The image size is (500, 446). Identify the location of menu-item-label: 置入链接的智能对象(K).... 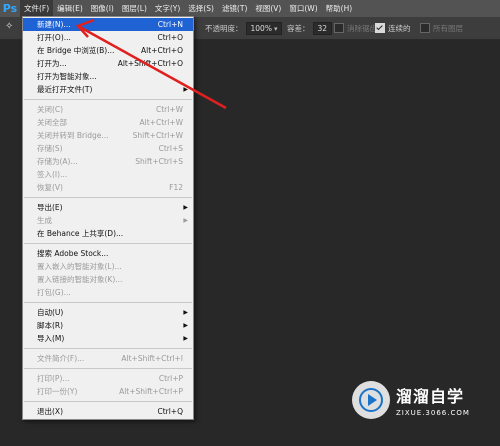
(80, 279).